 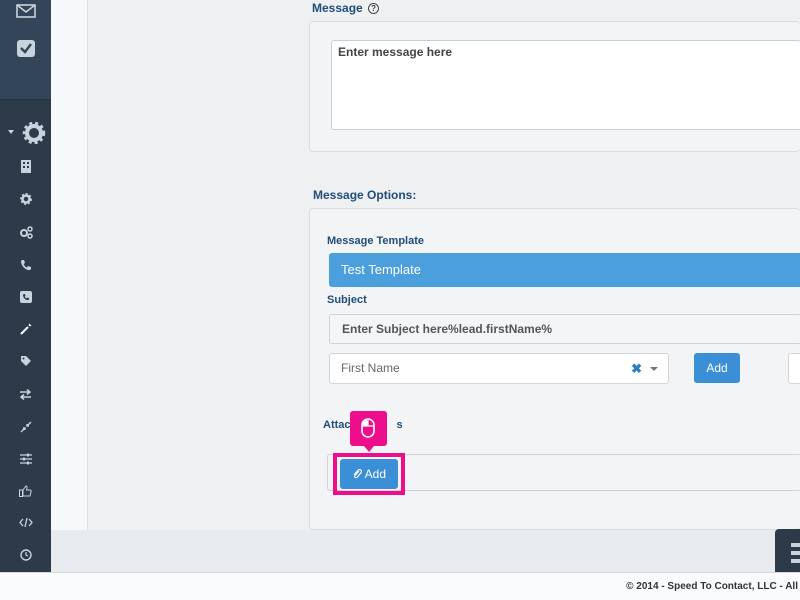 I want to click on calendar-check-icon, so click(x=25, y=48).